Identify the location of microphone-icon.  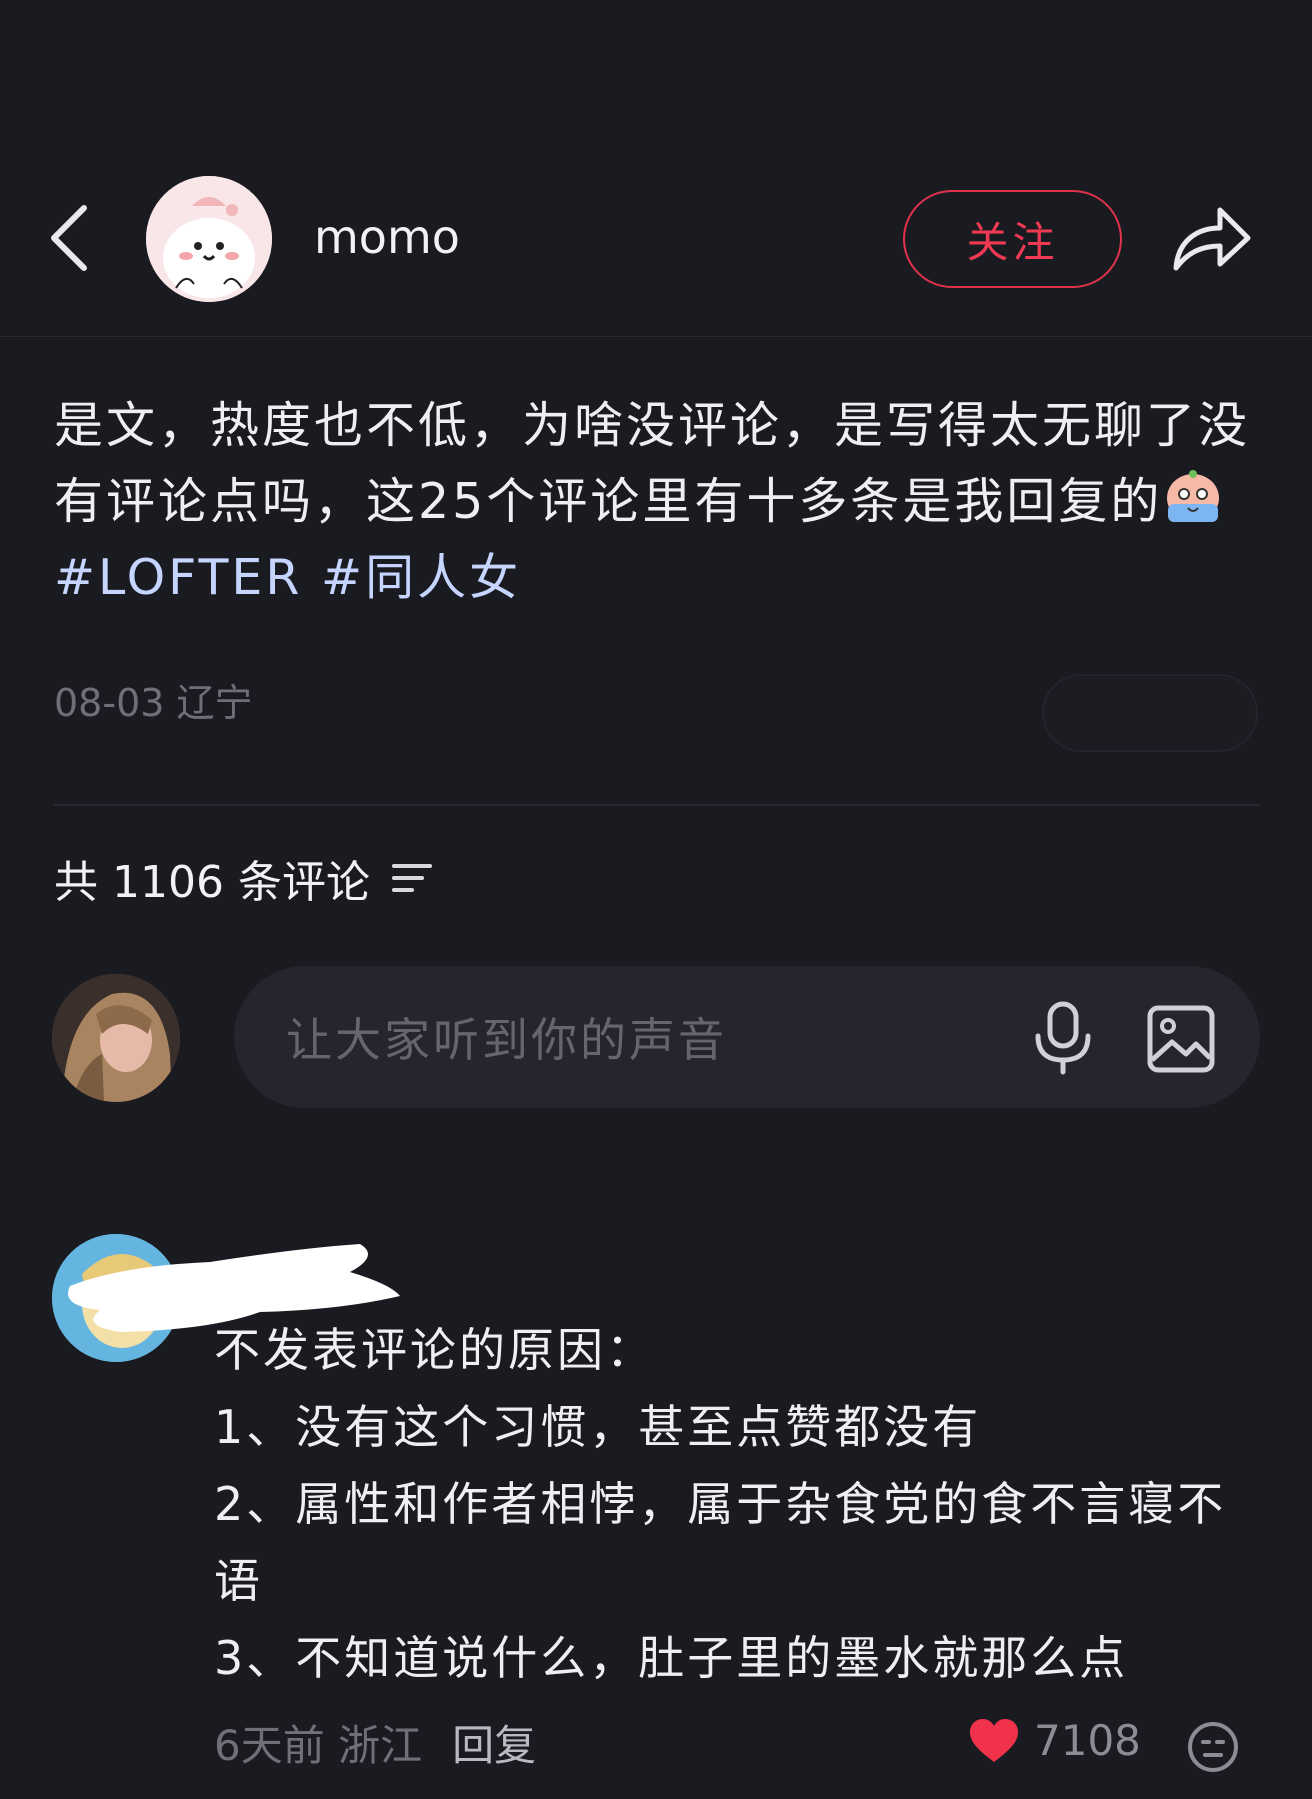
(1063, 1038).